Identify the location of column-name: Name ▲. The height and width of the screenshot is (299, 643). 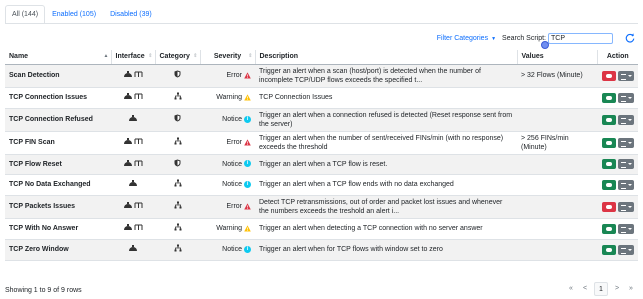
(58, 57).